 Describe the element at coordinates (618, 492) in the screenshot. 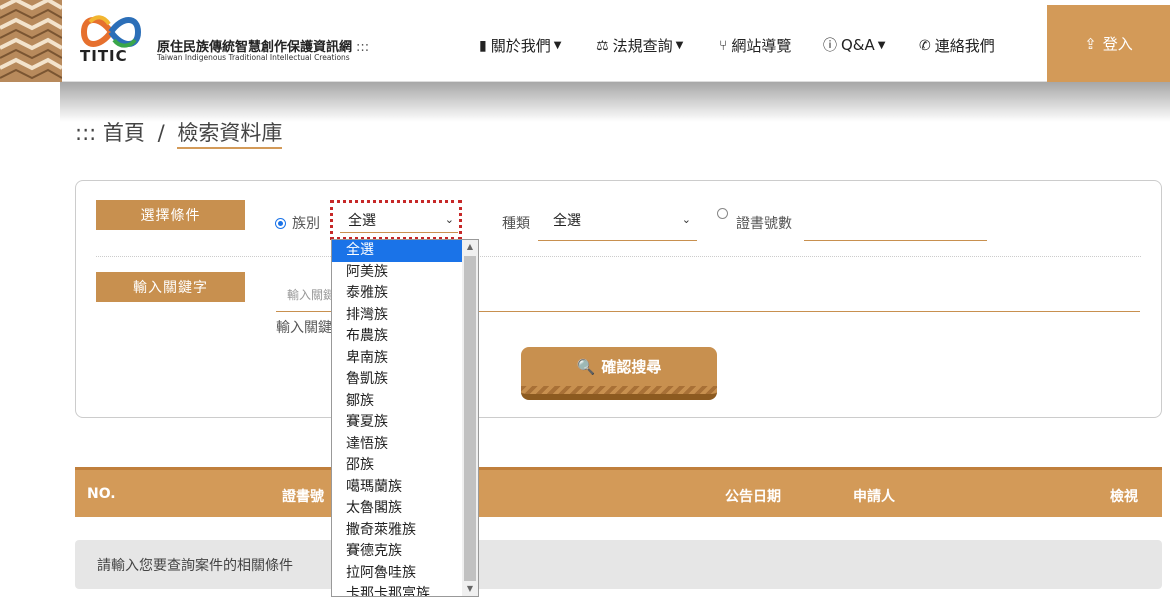

I see `results-table-header: NO. 證書號 公告日期 申請人 檢視` at that location.